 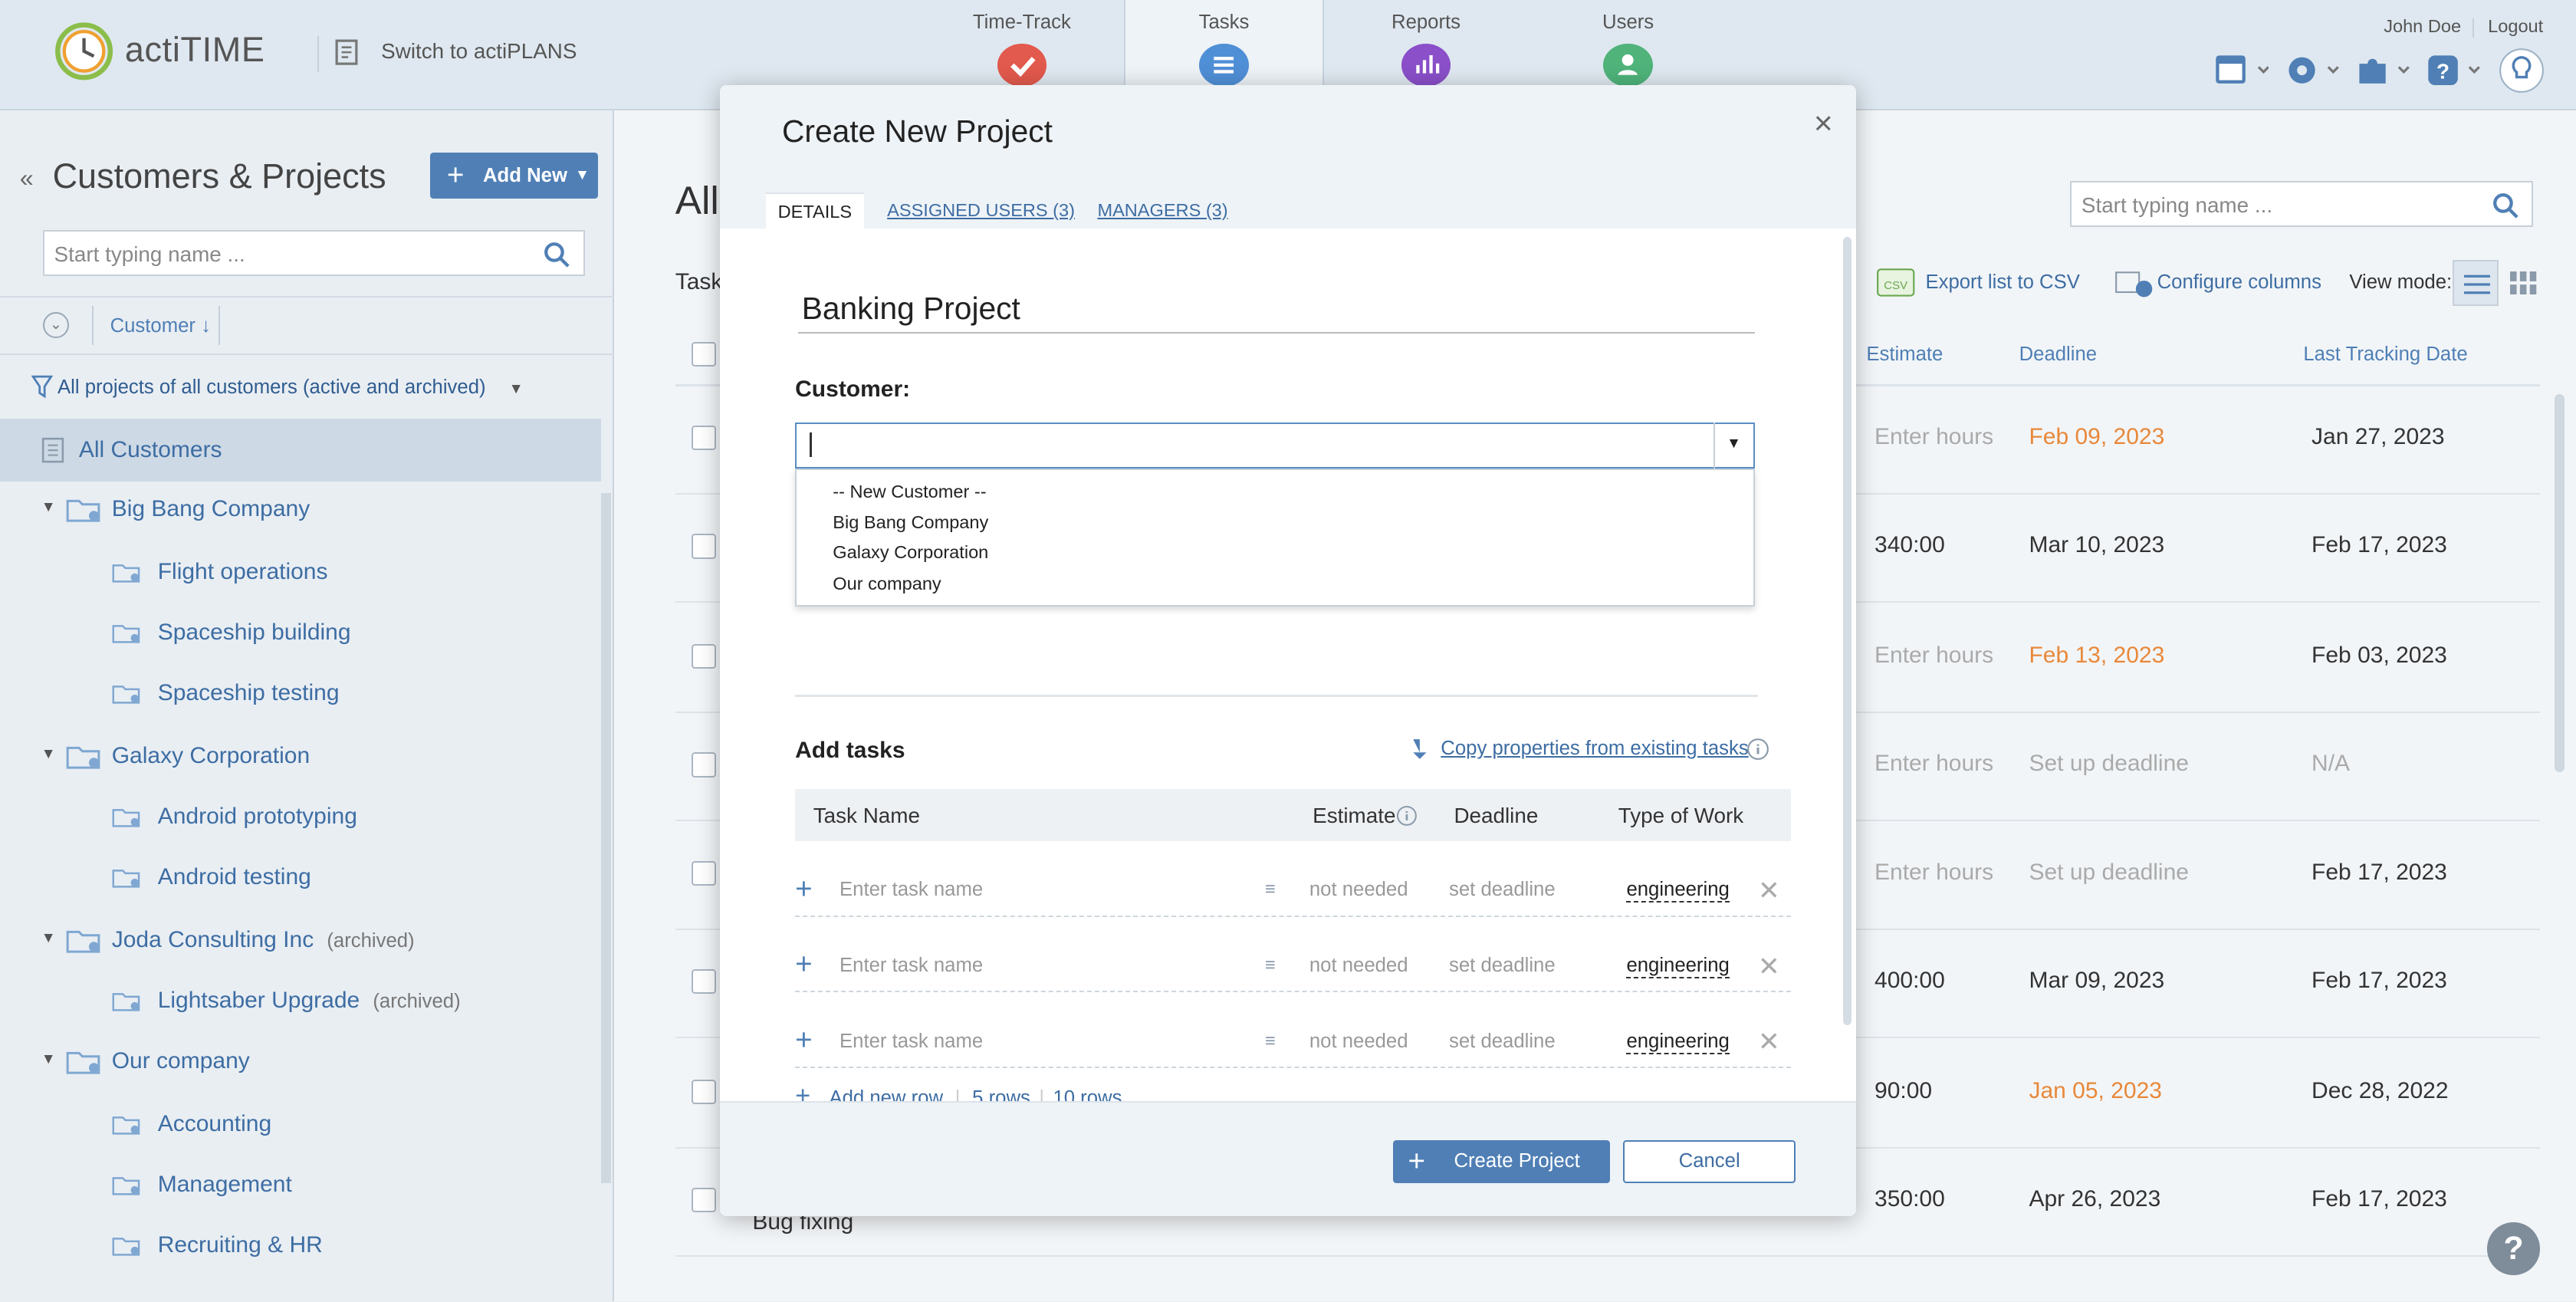 What do you see at coordinates (1276, 312) in the screenshot?
I see `project-name-field: Banking Project` at bounding box center [1276, 312].